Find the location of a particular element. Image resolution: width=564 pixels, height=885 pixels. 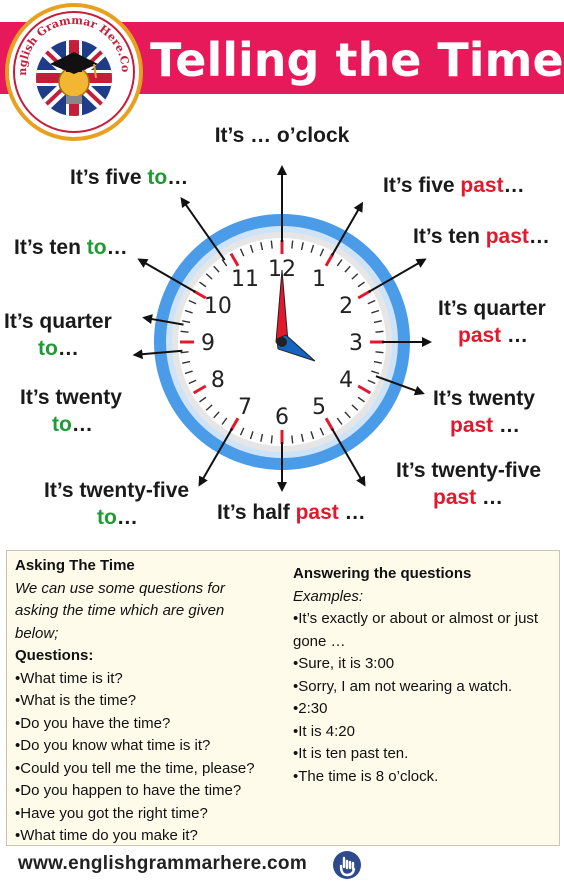

clock-label-part: It’s … o’clock is located at coordinates (282, 135).